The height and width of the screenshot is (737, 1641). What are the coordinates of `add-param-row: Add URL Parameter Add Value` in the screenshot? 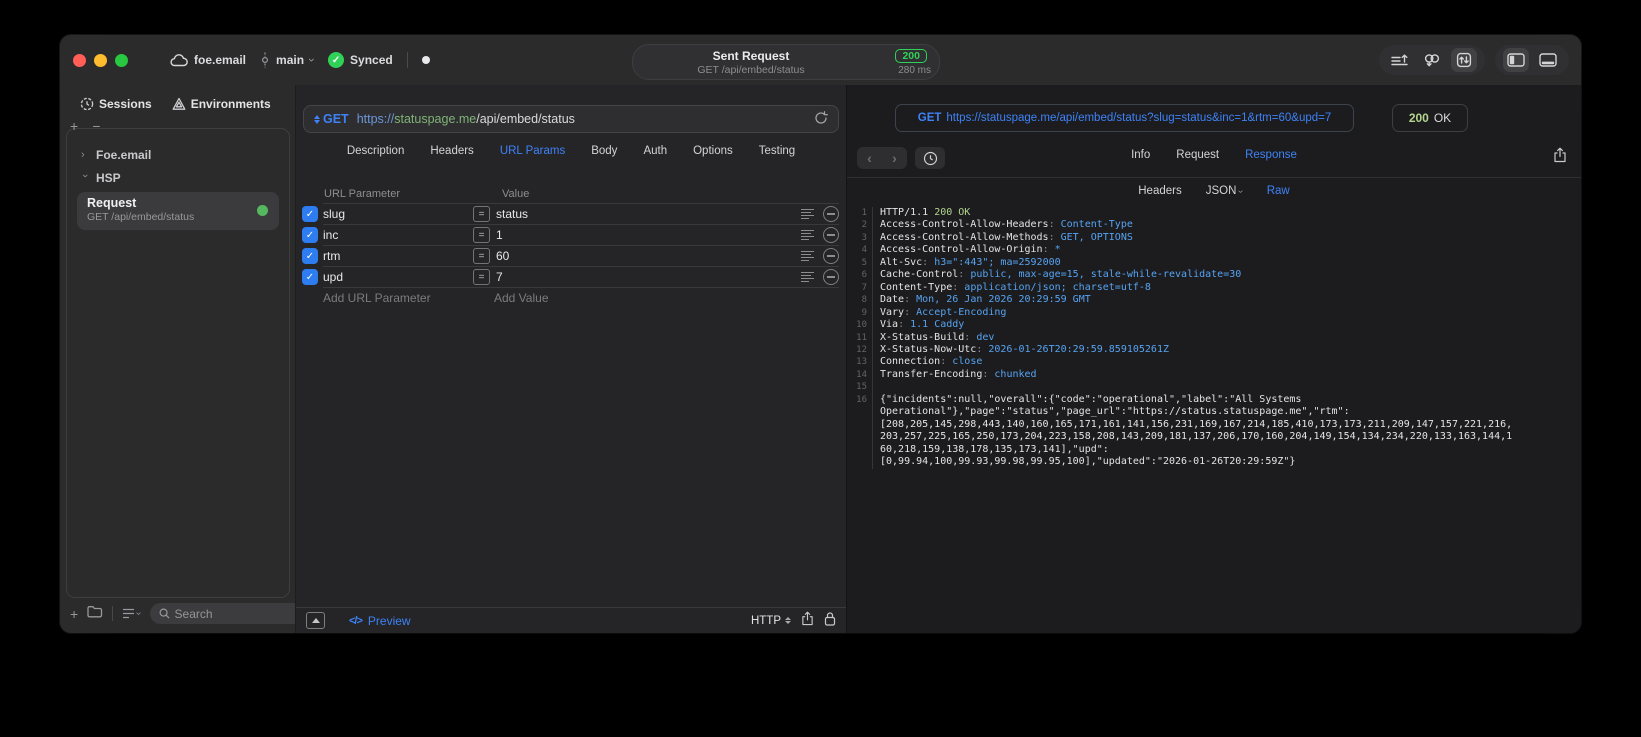 It's located at (571, 297).